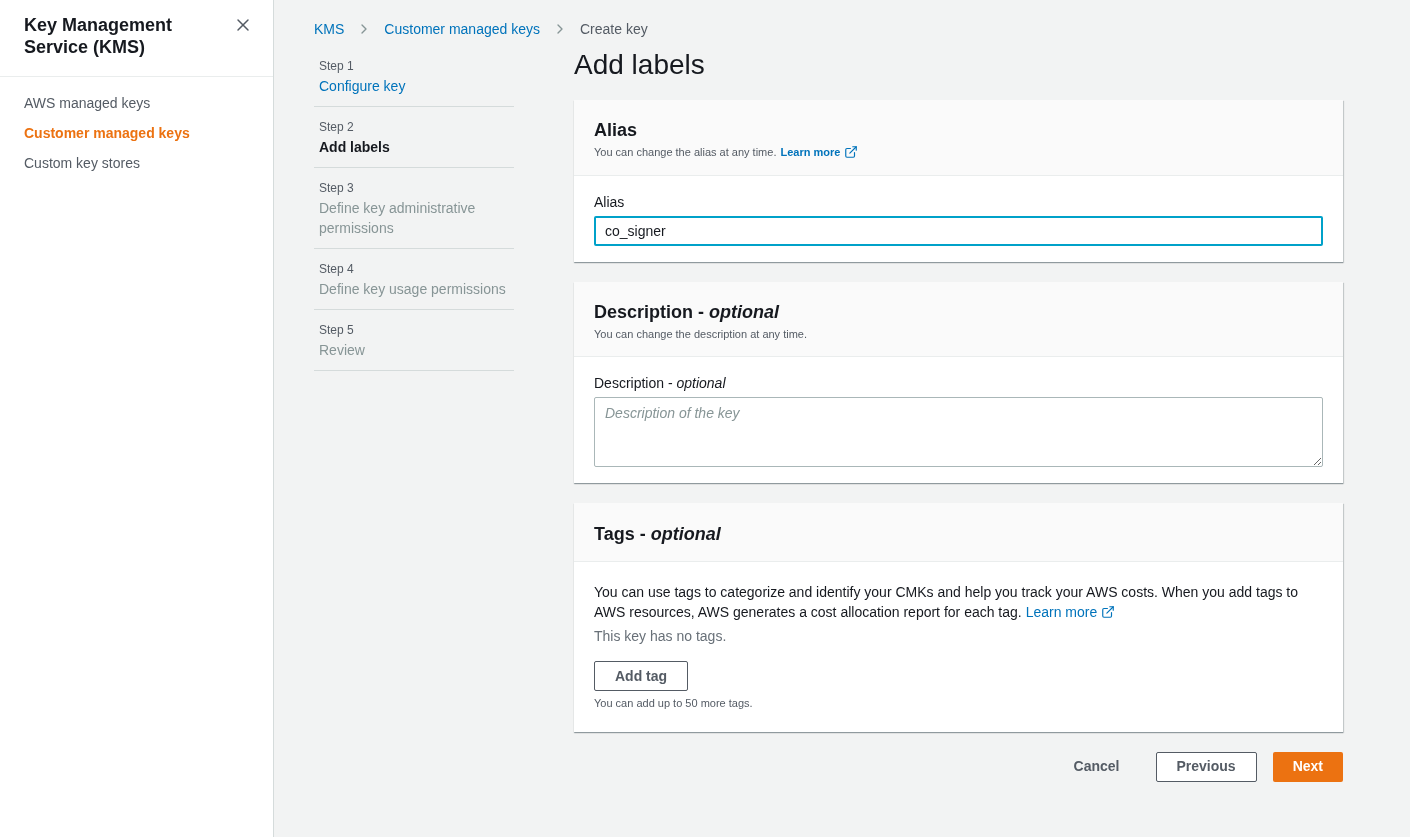 Image resolution: width=1410 pixels, height=837 pixels. What do you see at coordinates (614, 29) in the screenshot?
I see `breadcrumb-current: Create key` at bounding box center [614, 29].